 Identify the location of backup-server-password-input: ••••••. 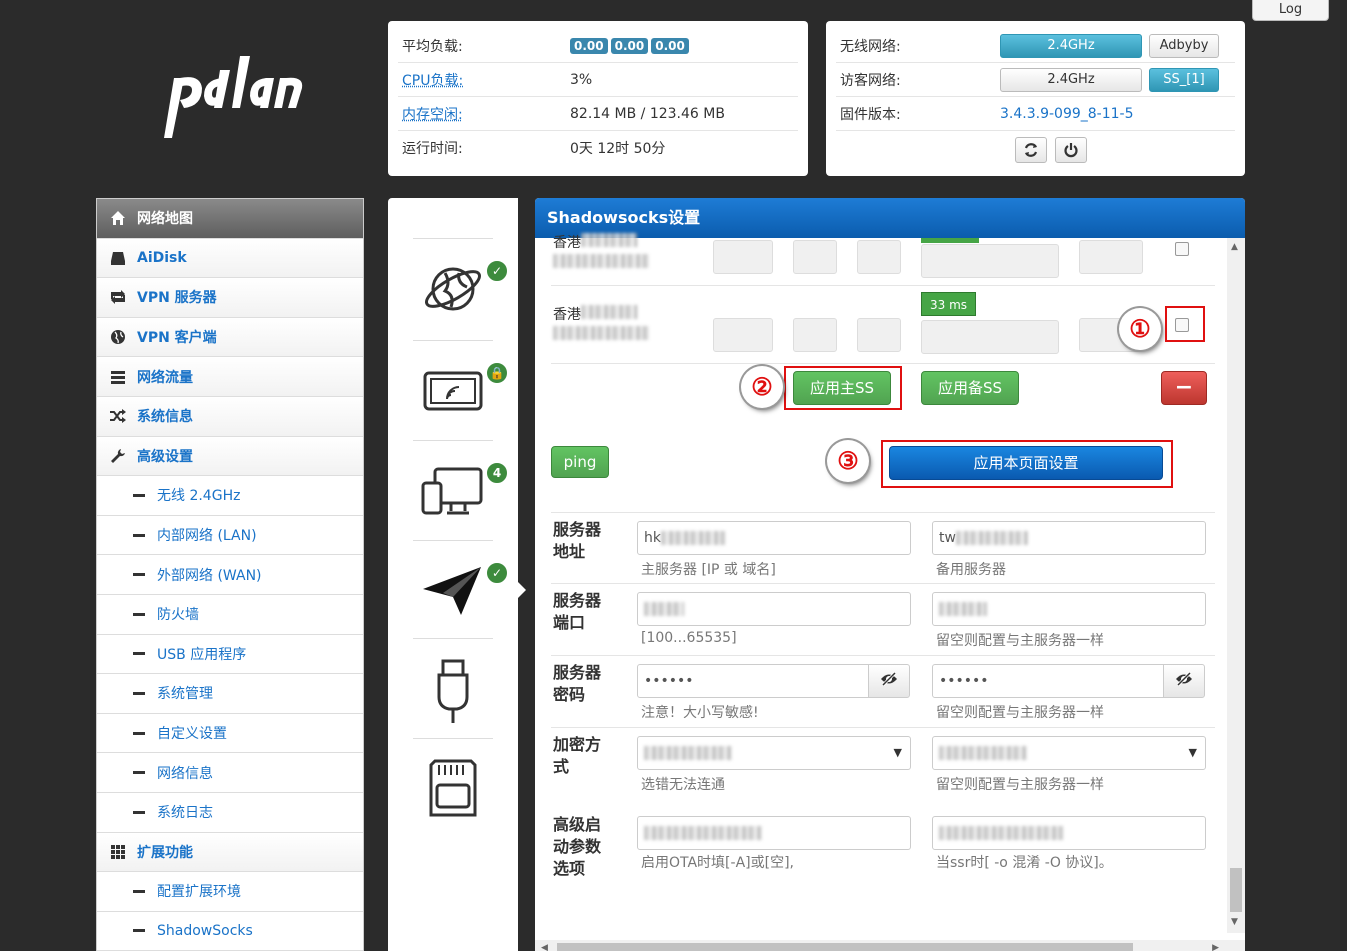
(1048, 681).